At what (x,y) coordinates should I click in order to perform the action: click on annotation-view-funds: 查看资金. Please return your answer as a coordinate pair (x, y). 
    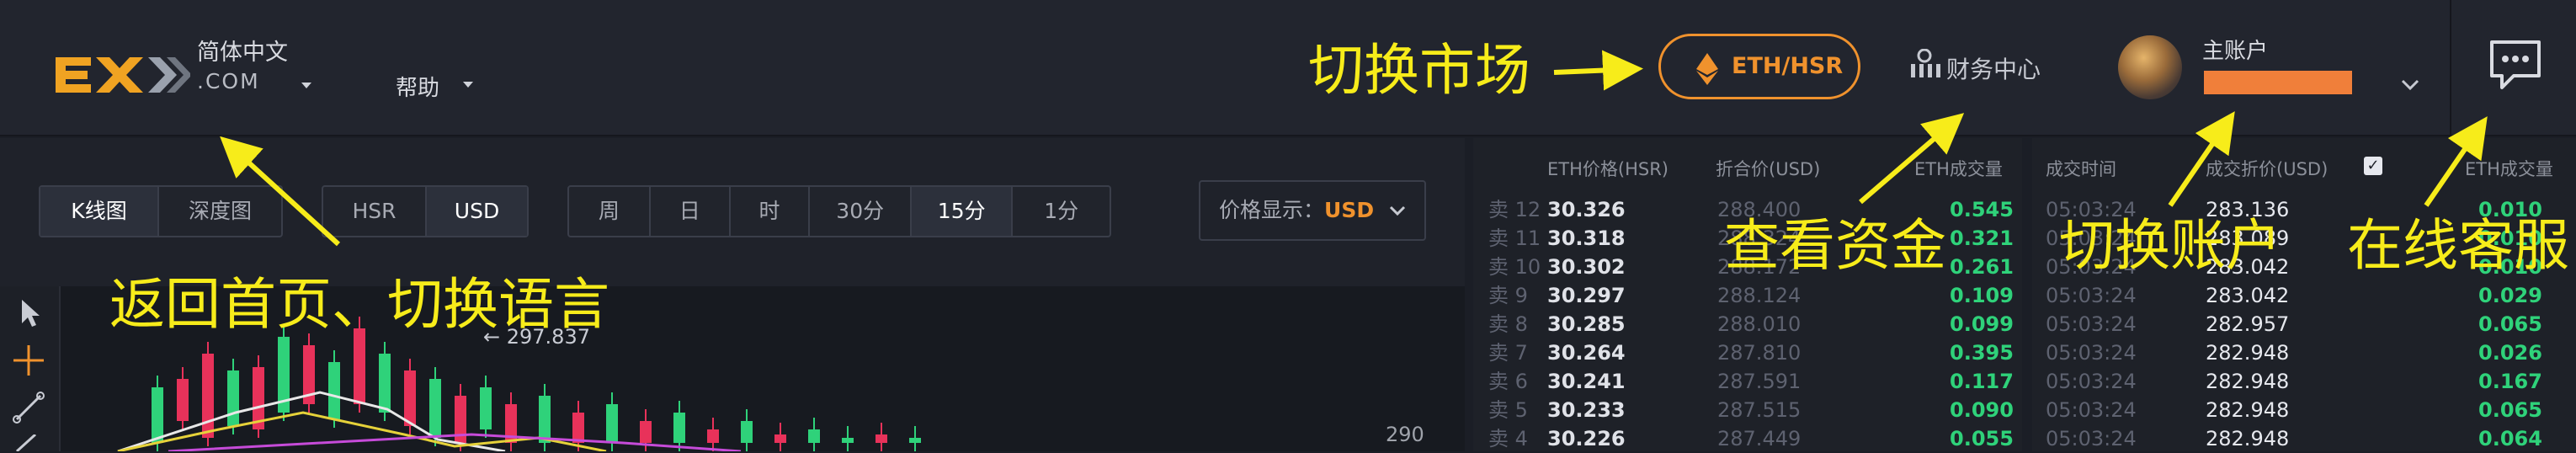
    Looking at the image, I should click on (1835, 245).